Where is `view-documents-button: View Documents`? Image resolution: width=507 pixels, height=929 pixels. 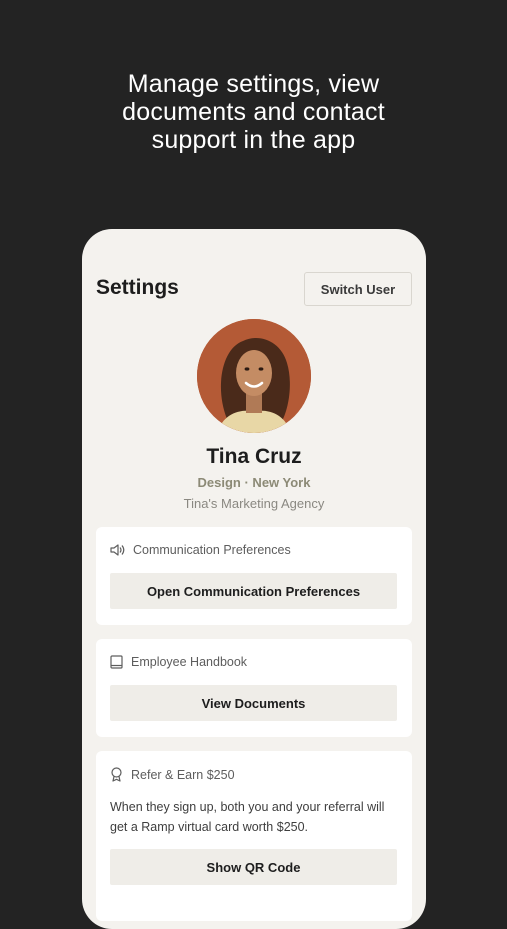 view-documents-button: View Documents is located at coordinates (253, 703).